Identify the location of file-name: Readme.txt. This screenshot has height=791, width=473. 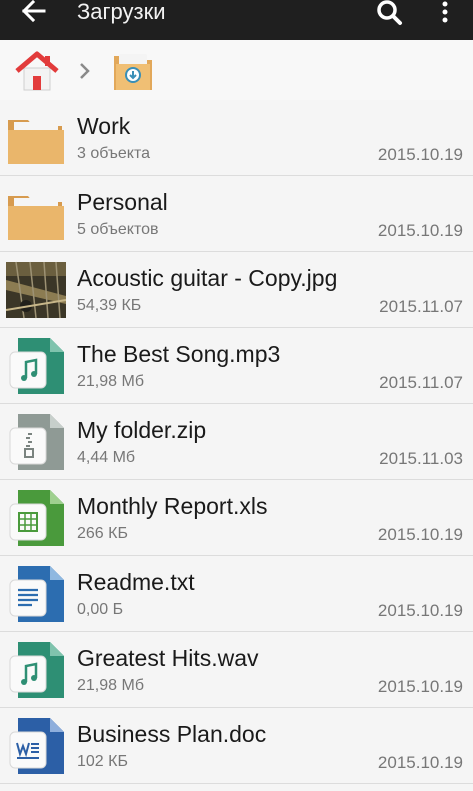
(136, 582).